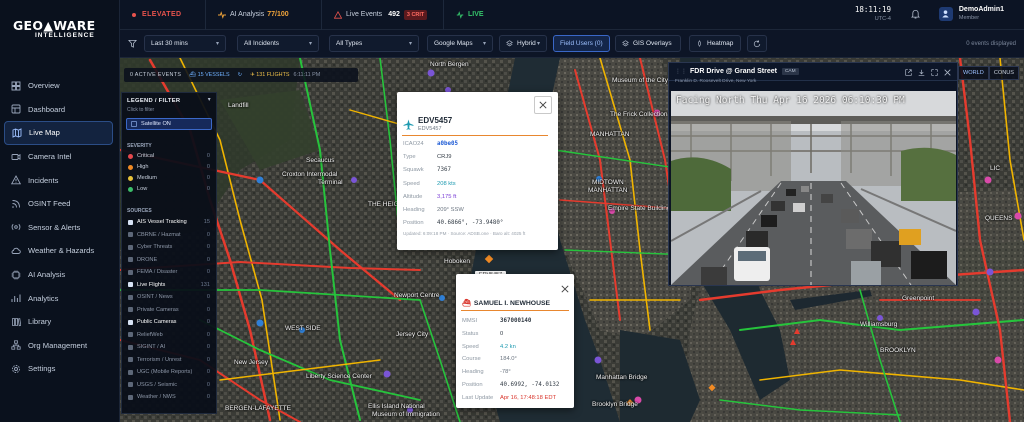 The image size is (1024, 422). Describe the element at coordinates (169, 322) in the screenshot. I see `source-filter-public-cameras: Public Cameras 0` at that location.